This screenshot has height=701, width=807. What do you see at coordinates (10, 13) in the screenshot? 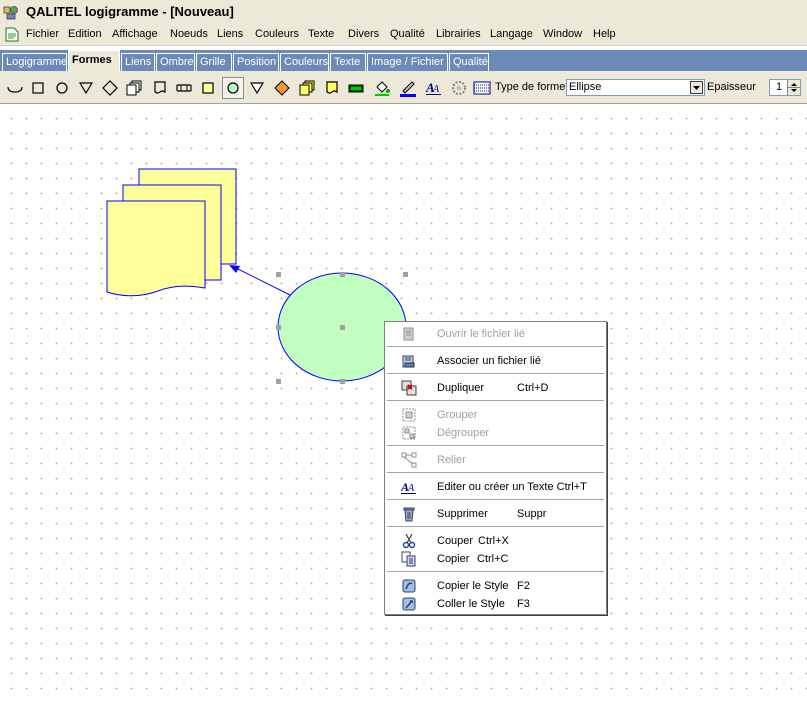
I see `app-icon` at bounding box center [10, 13].